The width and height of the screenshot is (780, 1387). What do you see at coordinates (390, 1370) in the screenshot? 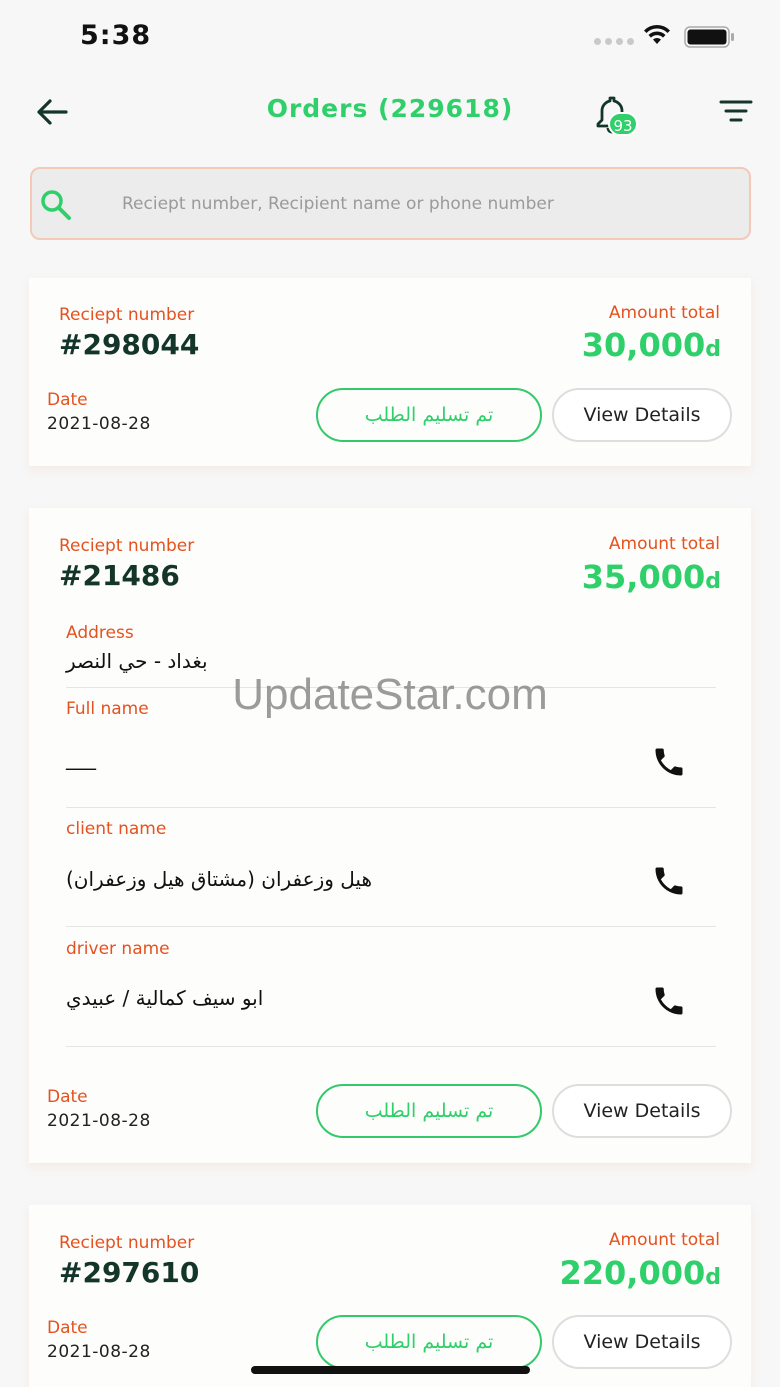
I see `home-indicator` at bounding box center [390, 1370].